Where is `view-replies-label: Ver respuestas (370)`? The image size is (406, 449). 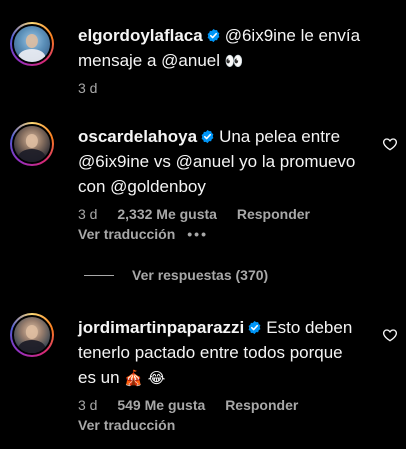 view-replies-label: Ver respuestas (370) is located at coordinates (200, 275).